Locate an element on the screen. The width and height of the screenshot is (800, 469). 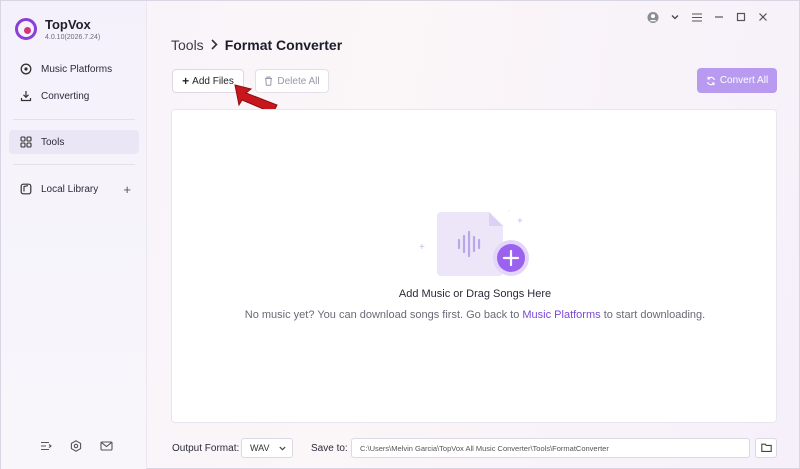
sidebar-item-converting: Converting is located at coordinates (74, 96).